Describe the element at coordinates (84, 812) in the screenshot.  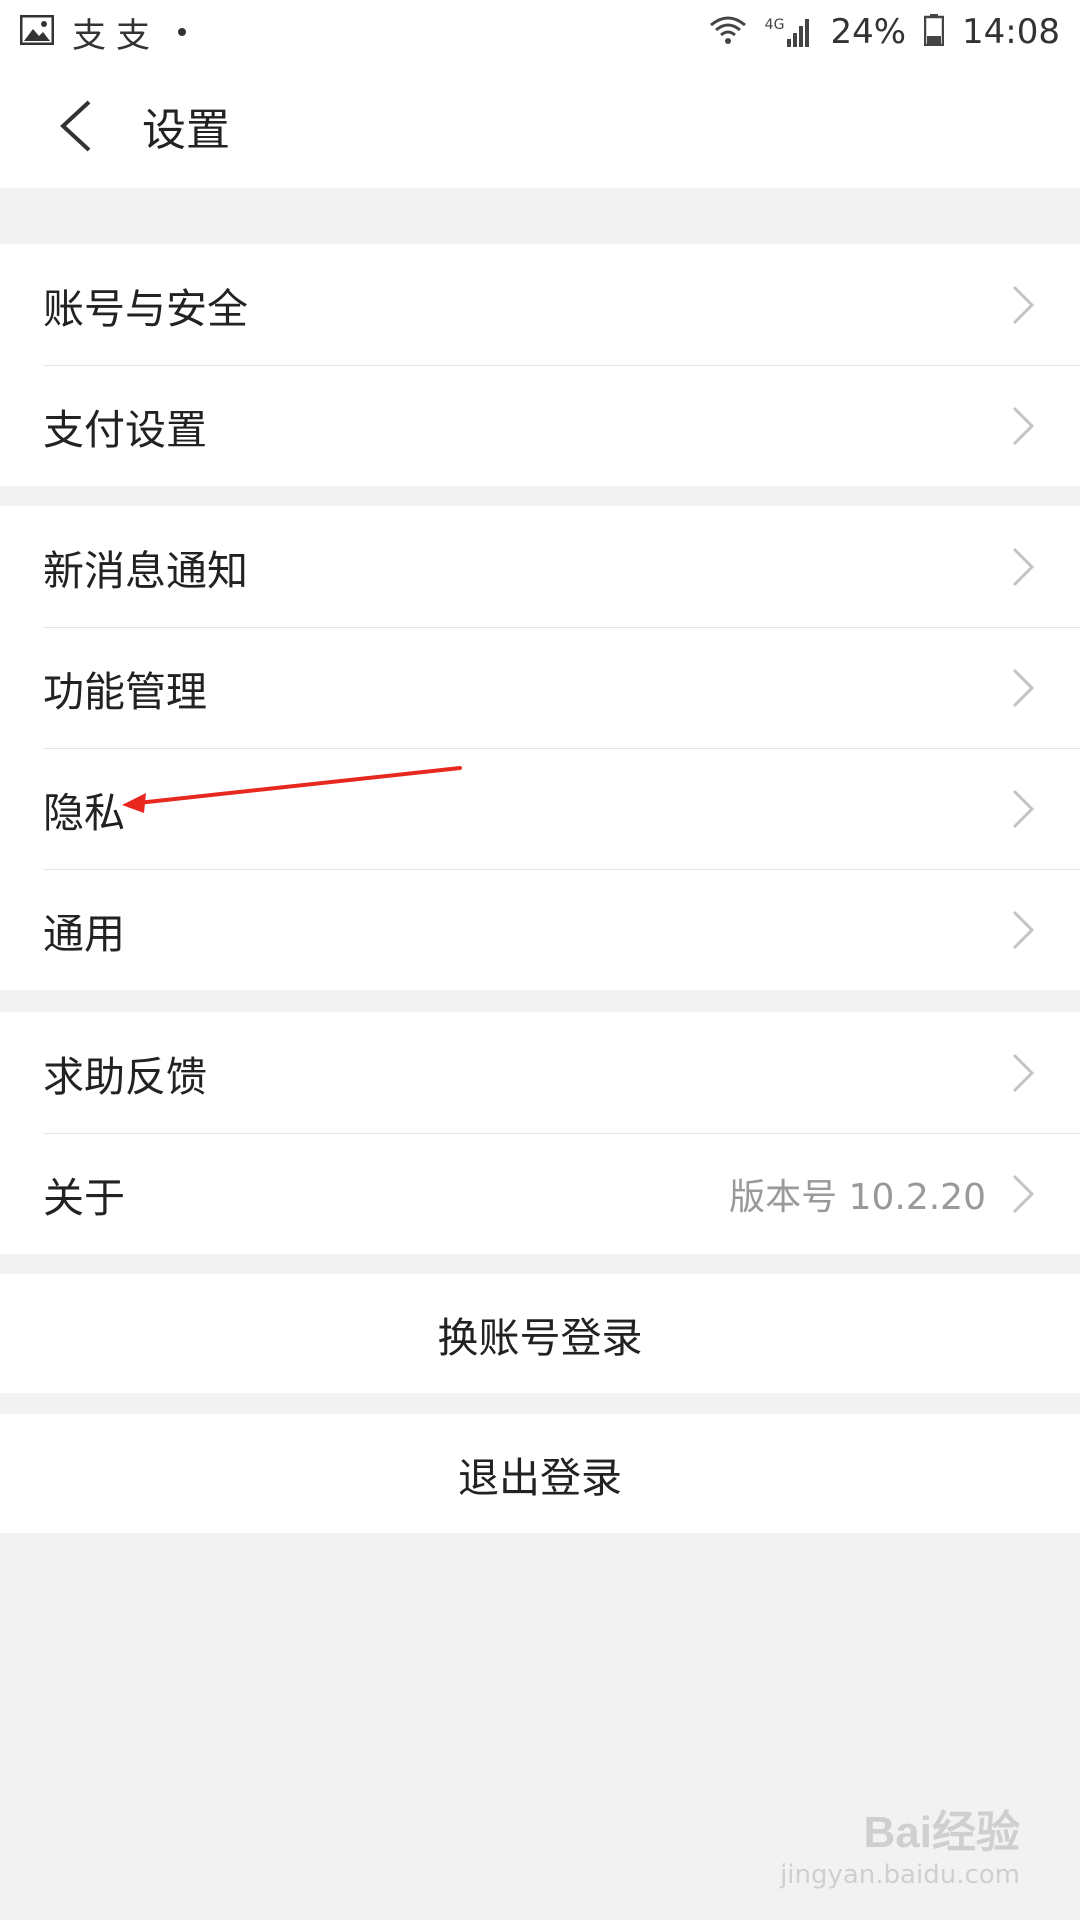
I see `item-label: 隐私` at that location.